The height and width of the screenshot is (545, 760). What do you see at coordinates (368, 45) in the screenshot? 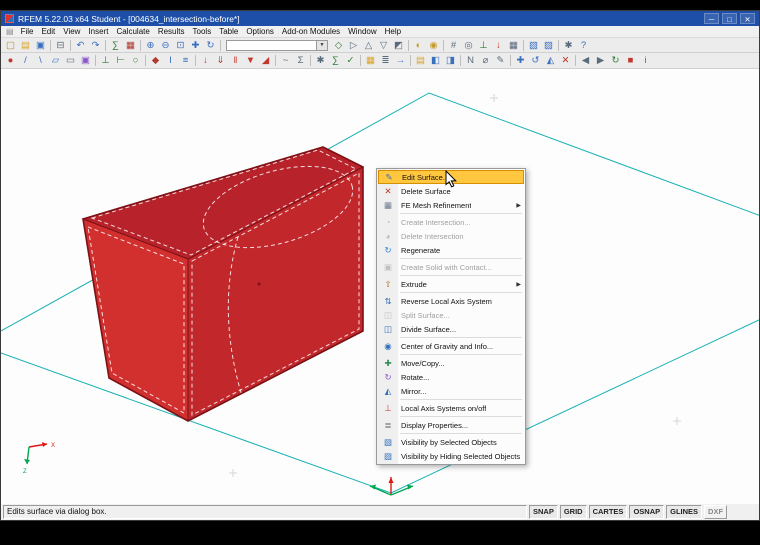
I see `view-y-icon: △` at bounding box center [368, 45].